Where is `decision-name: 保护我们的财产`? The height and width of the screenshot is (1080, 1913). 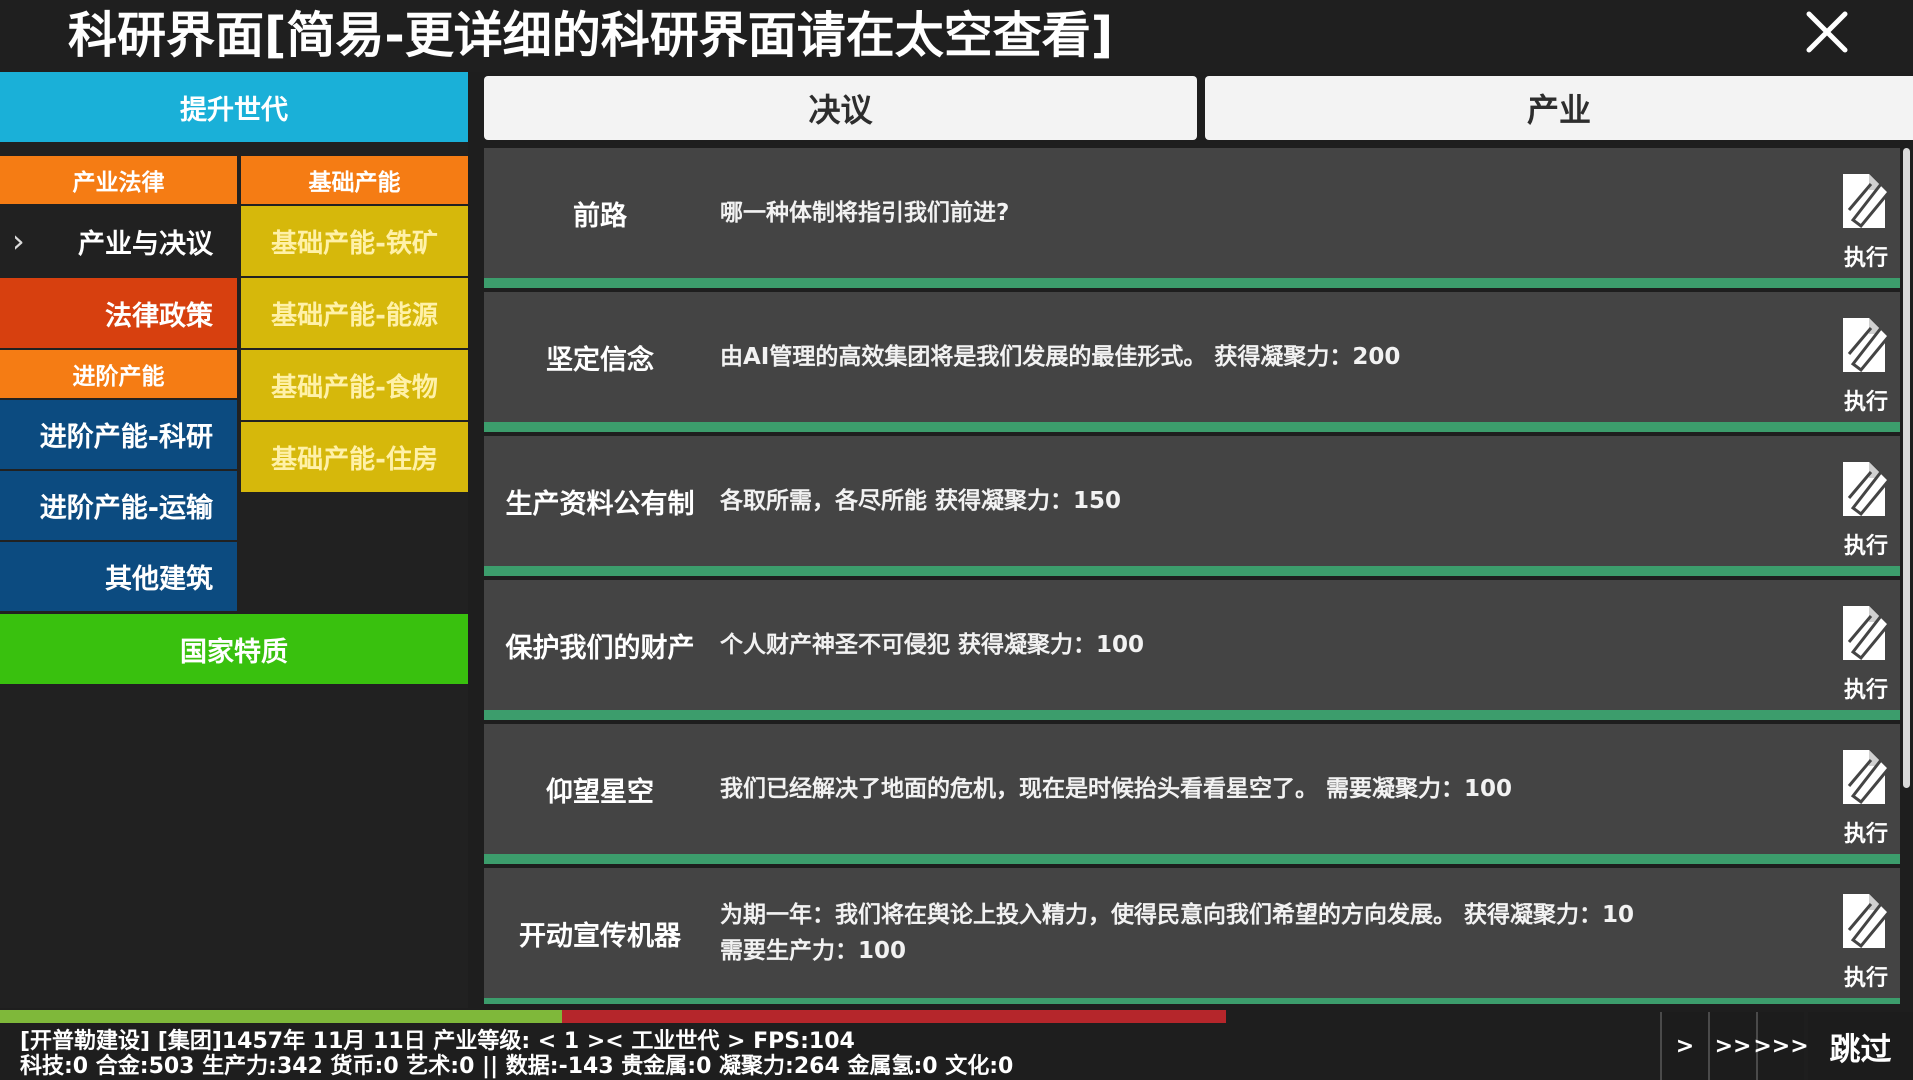
decision-name: 保护我们的财产 is located at coordinates (600, 648).